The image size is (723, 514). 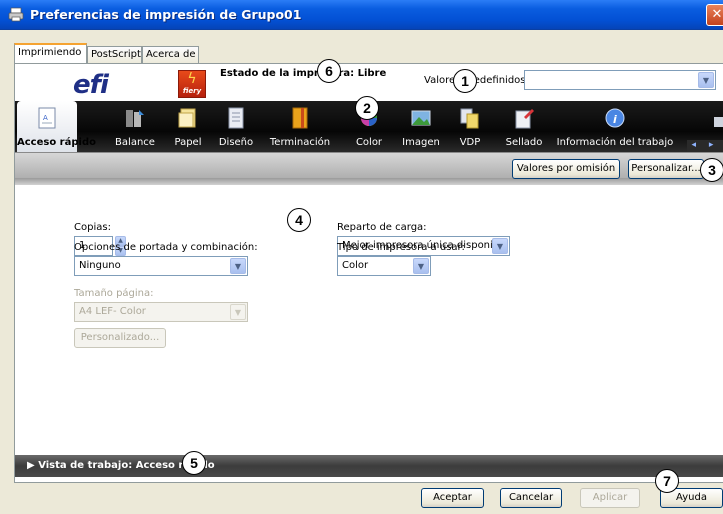 What do you see at coordinates (367, 108) in the screenshot?
I see `callout-2: 2` at bounding box center [367, 108].